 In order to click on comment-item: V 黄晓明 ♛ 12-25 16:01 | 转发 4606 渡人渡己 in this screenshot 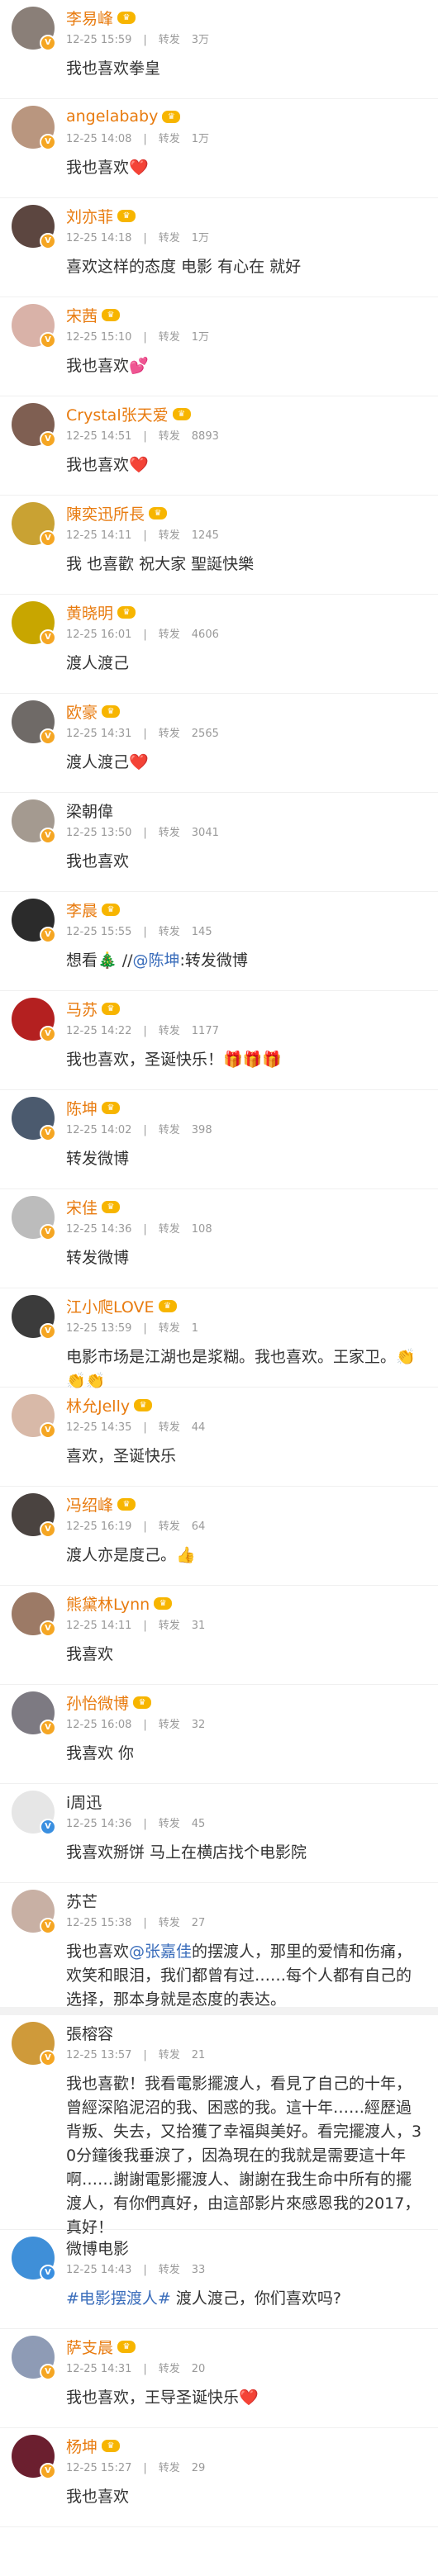, I will do `click(219, 644)`.